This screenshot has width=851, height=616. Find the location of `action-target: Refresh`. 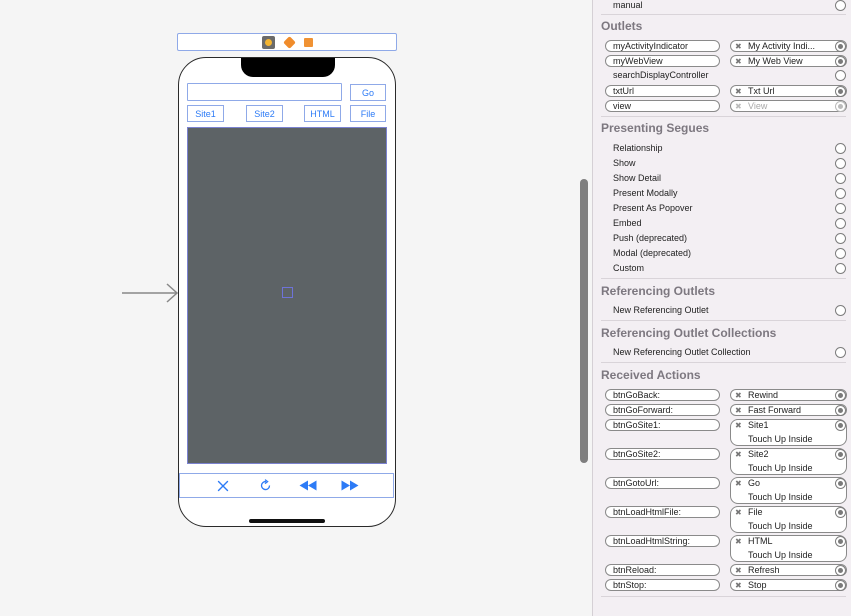

action-target: Refresh is located at coordinates (764, 570).